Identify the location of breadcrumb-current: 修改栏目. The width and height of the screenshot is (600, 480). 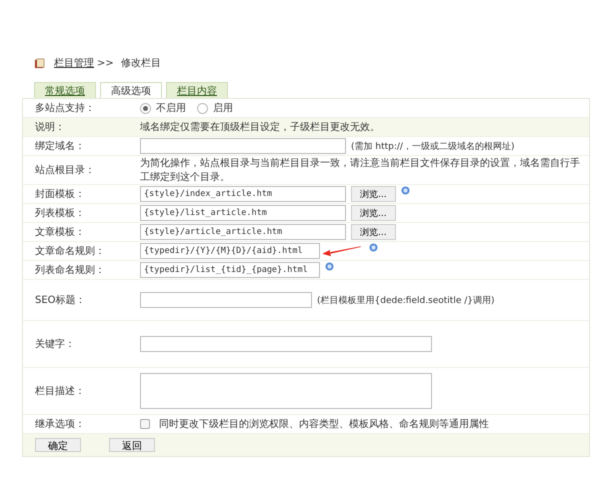
(140, 63).